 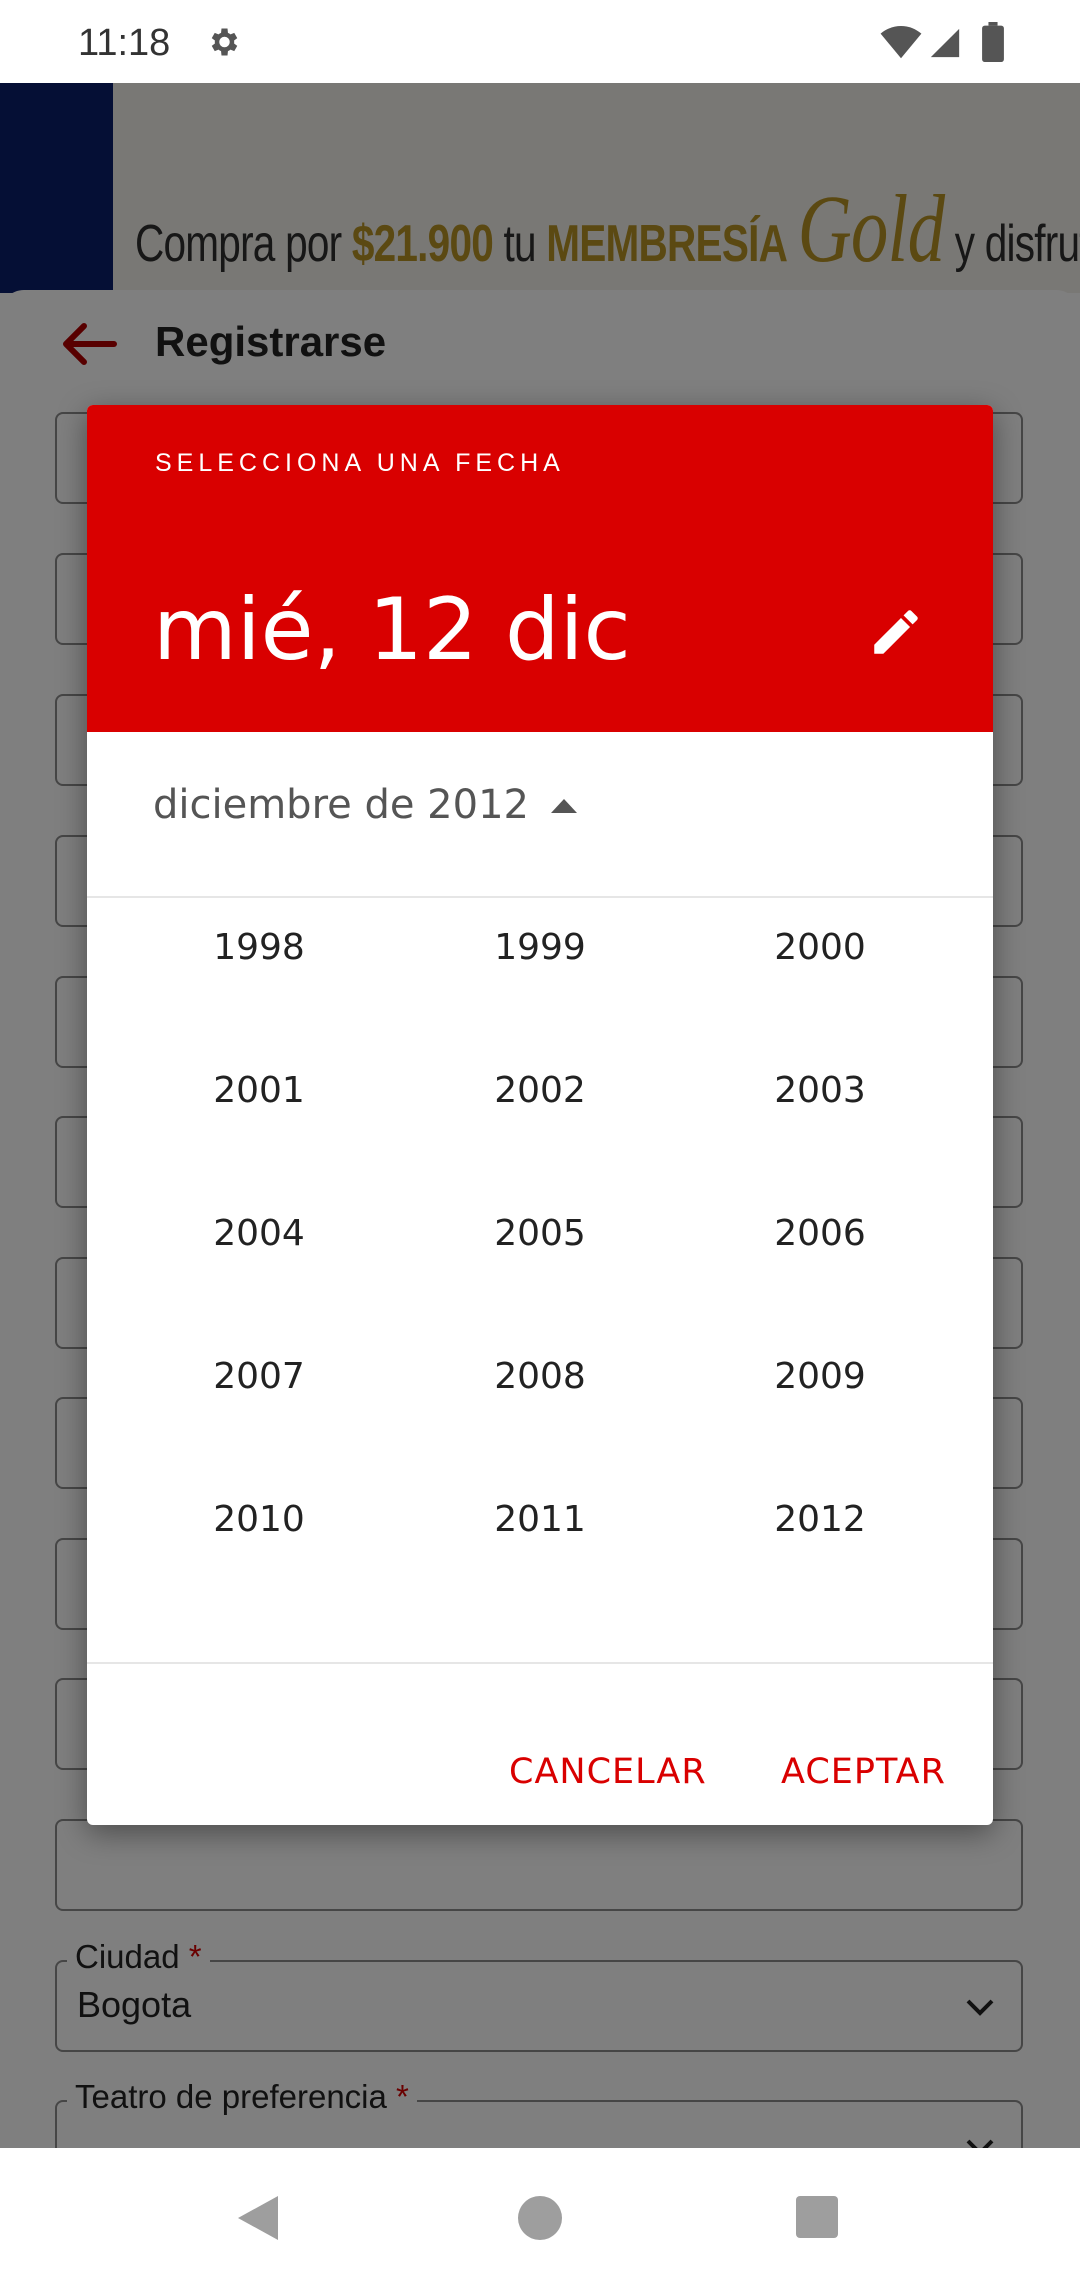 What do you see at coordinates (820, 948) in the screenshot?
I see `year-option: 2000` at bounding box center [820, 948].